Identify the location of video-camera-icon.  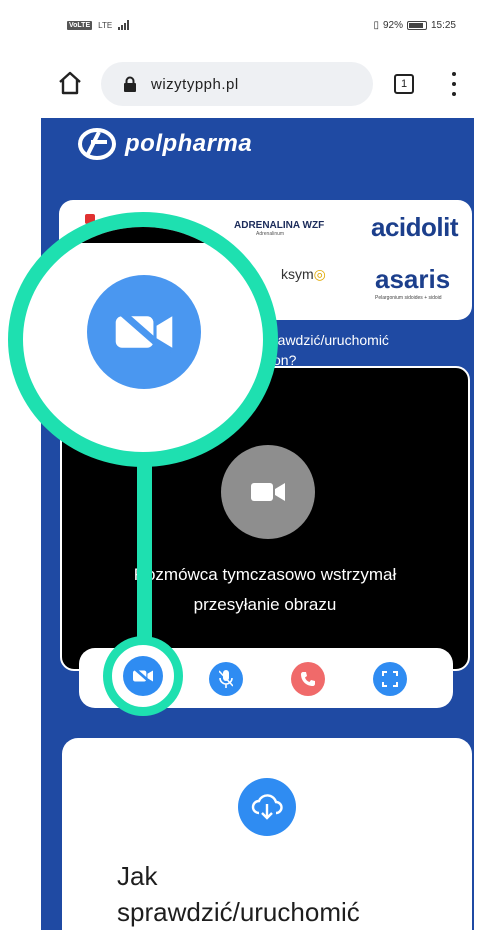
(268, 492).